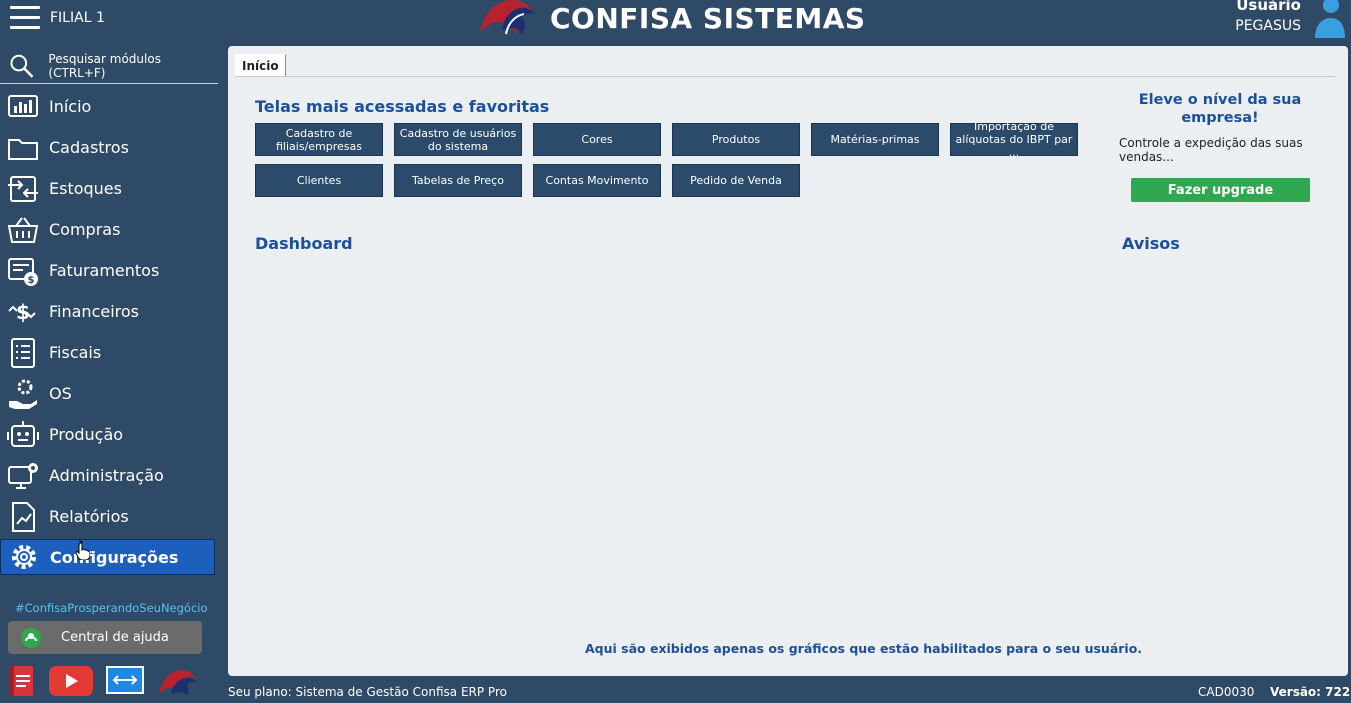  Describe the element at coordinates (23, 105) in the screenshot. I see `chart-monitor-icon` at that location.